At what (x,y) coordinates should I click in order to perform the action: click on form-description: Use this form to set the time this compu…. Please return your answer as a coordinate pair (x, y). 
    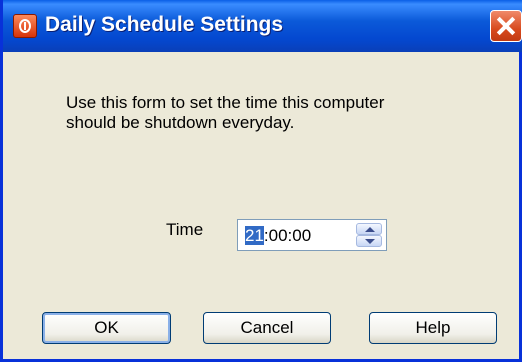
    Looking at the image, I should click on (225, 112).